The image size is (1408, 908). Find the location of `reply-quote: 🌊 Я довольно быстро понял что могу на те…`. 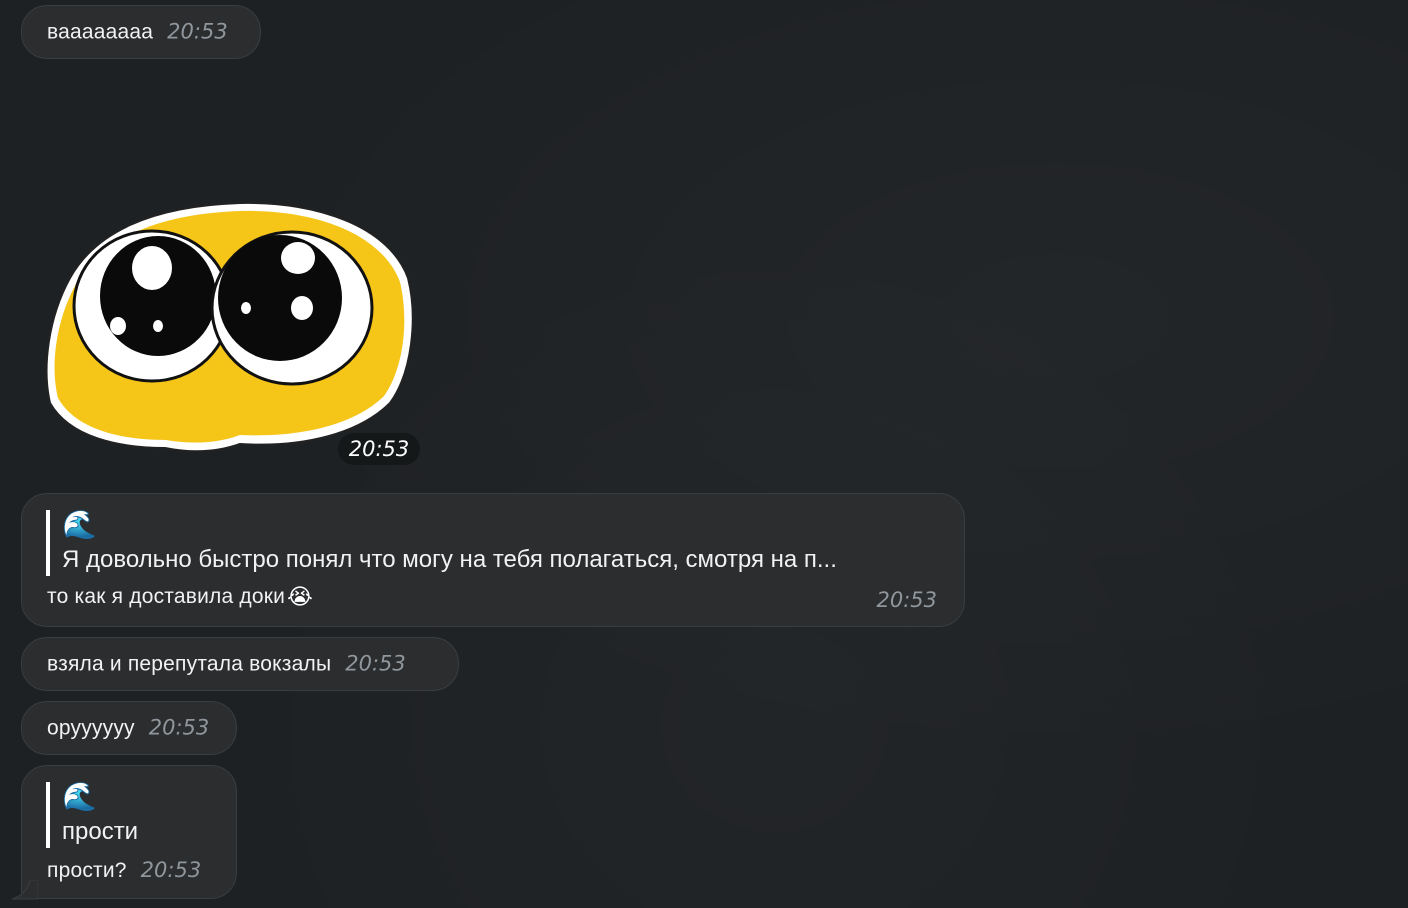

reply-quote: 🌊 Я довольно быстро понял что могу на те… is located at coordinates (441, 543).